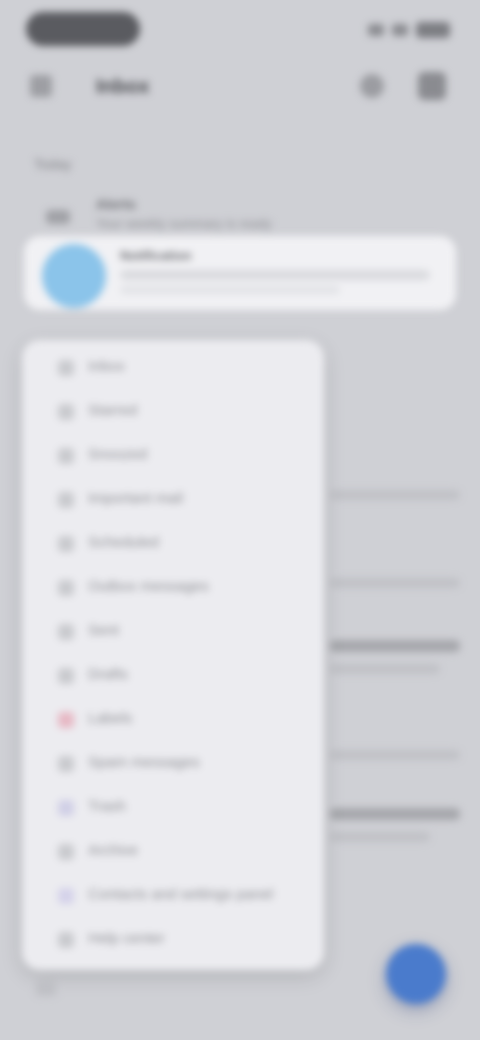  I want to click on send-icon, so click(66, 632).